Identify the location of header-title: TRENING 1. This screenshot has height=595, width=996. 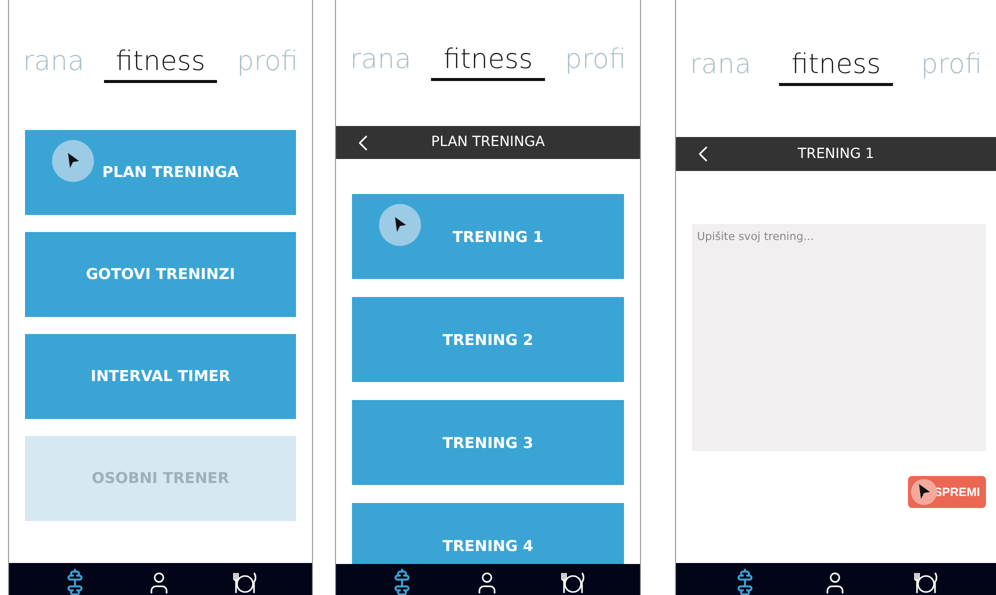
(836, 154).